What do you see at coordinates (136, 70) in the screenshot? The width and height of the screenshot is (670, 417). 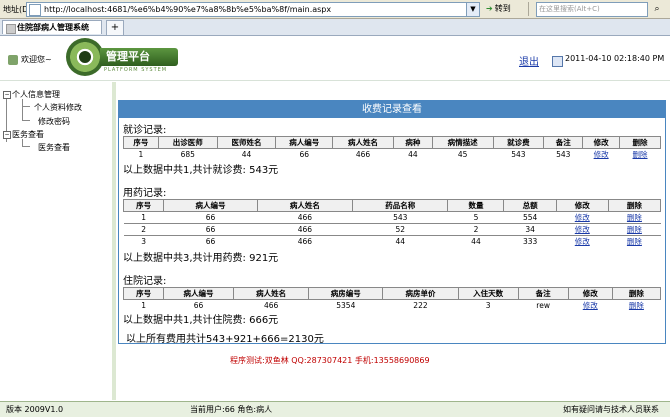 I see `brand-subtitle: PLATFORM SYSTEM` at bounding box center [136, 70].